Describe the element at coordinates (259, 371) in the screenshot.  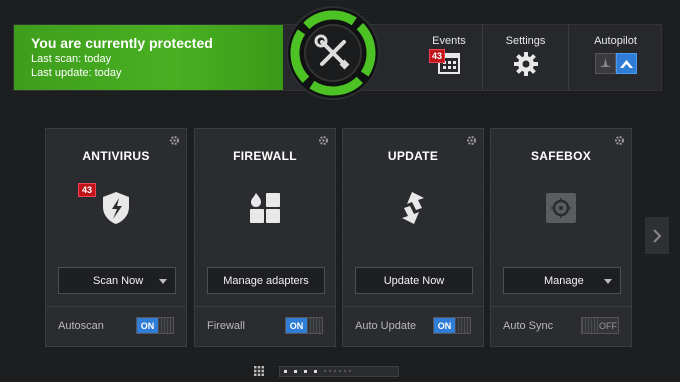
I see `grid-icon` at that location.